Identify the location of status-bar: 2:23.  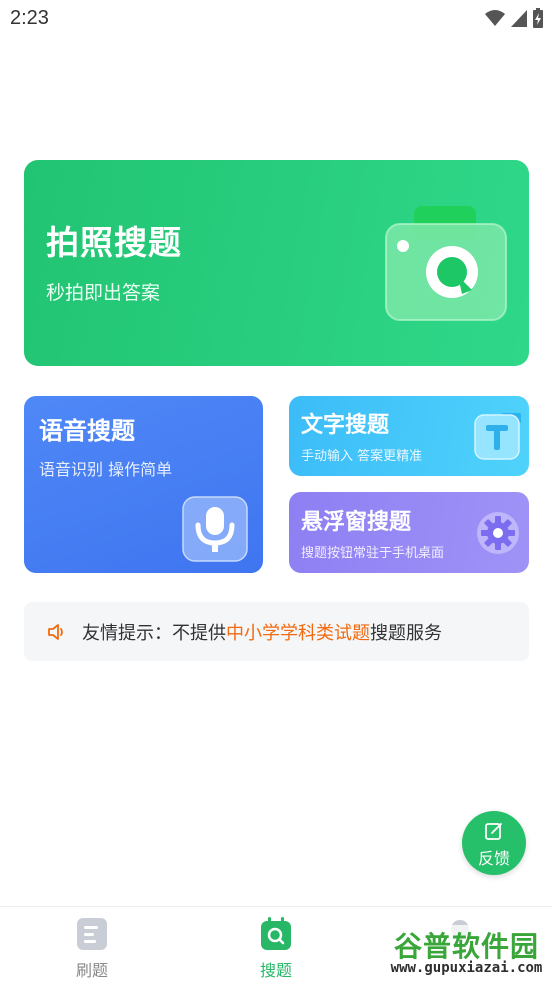
(276, 20).